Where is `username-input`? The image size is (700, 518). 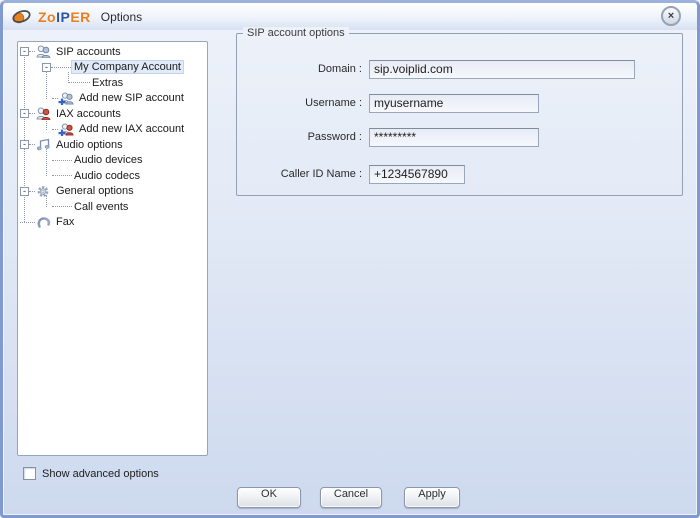 username-input is located at coordinates (454, 103).